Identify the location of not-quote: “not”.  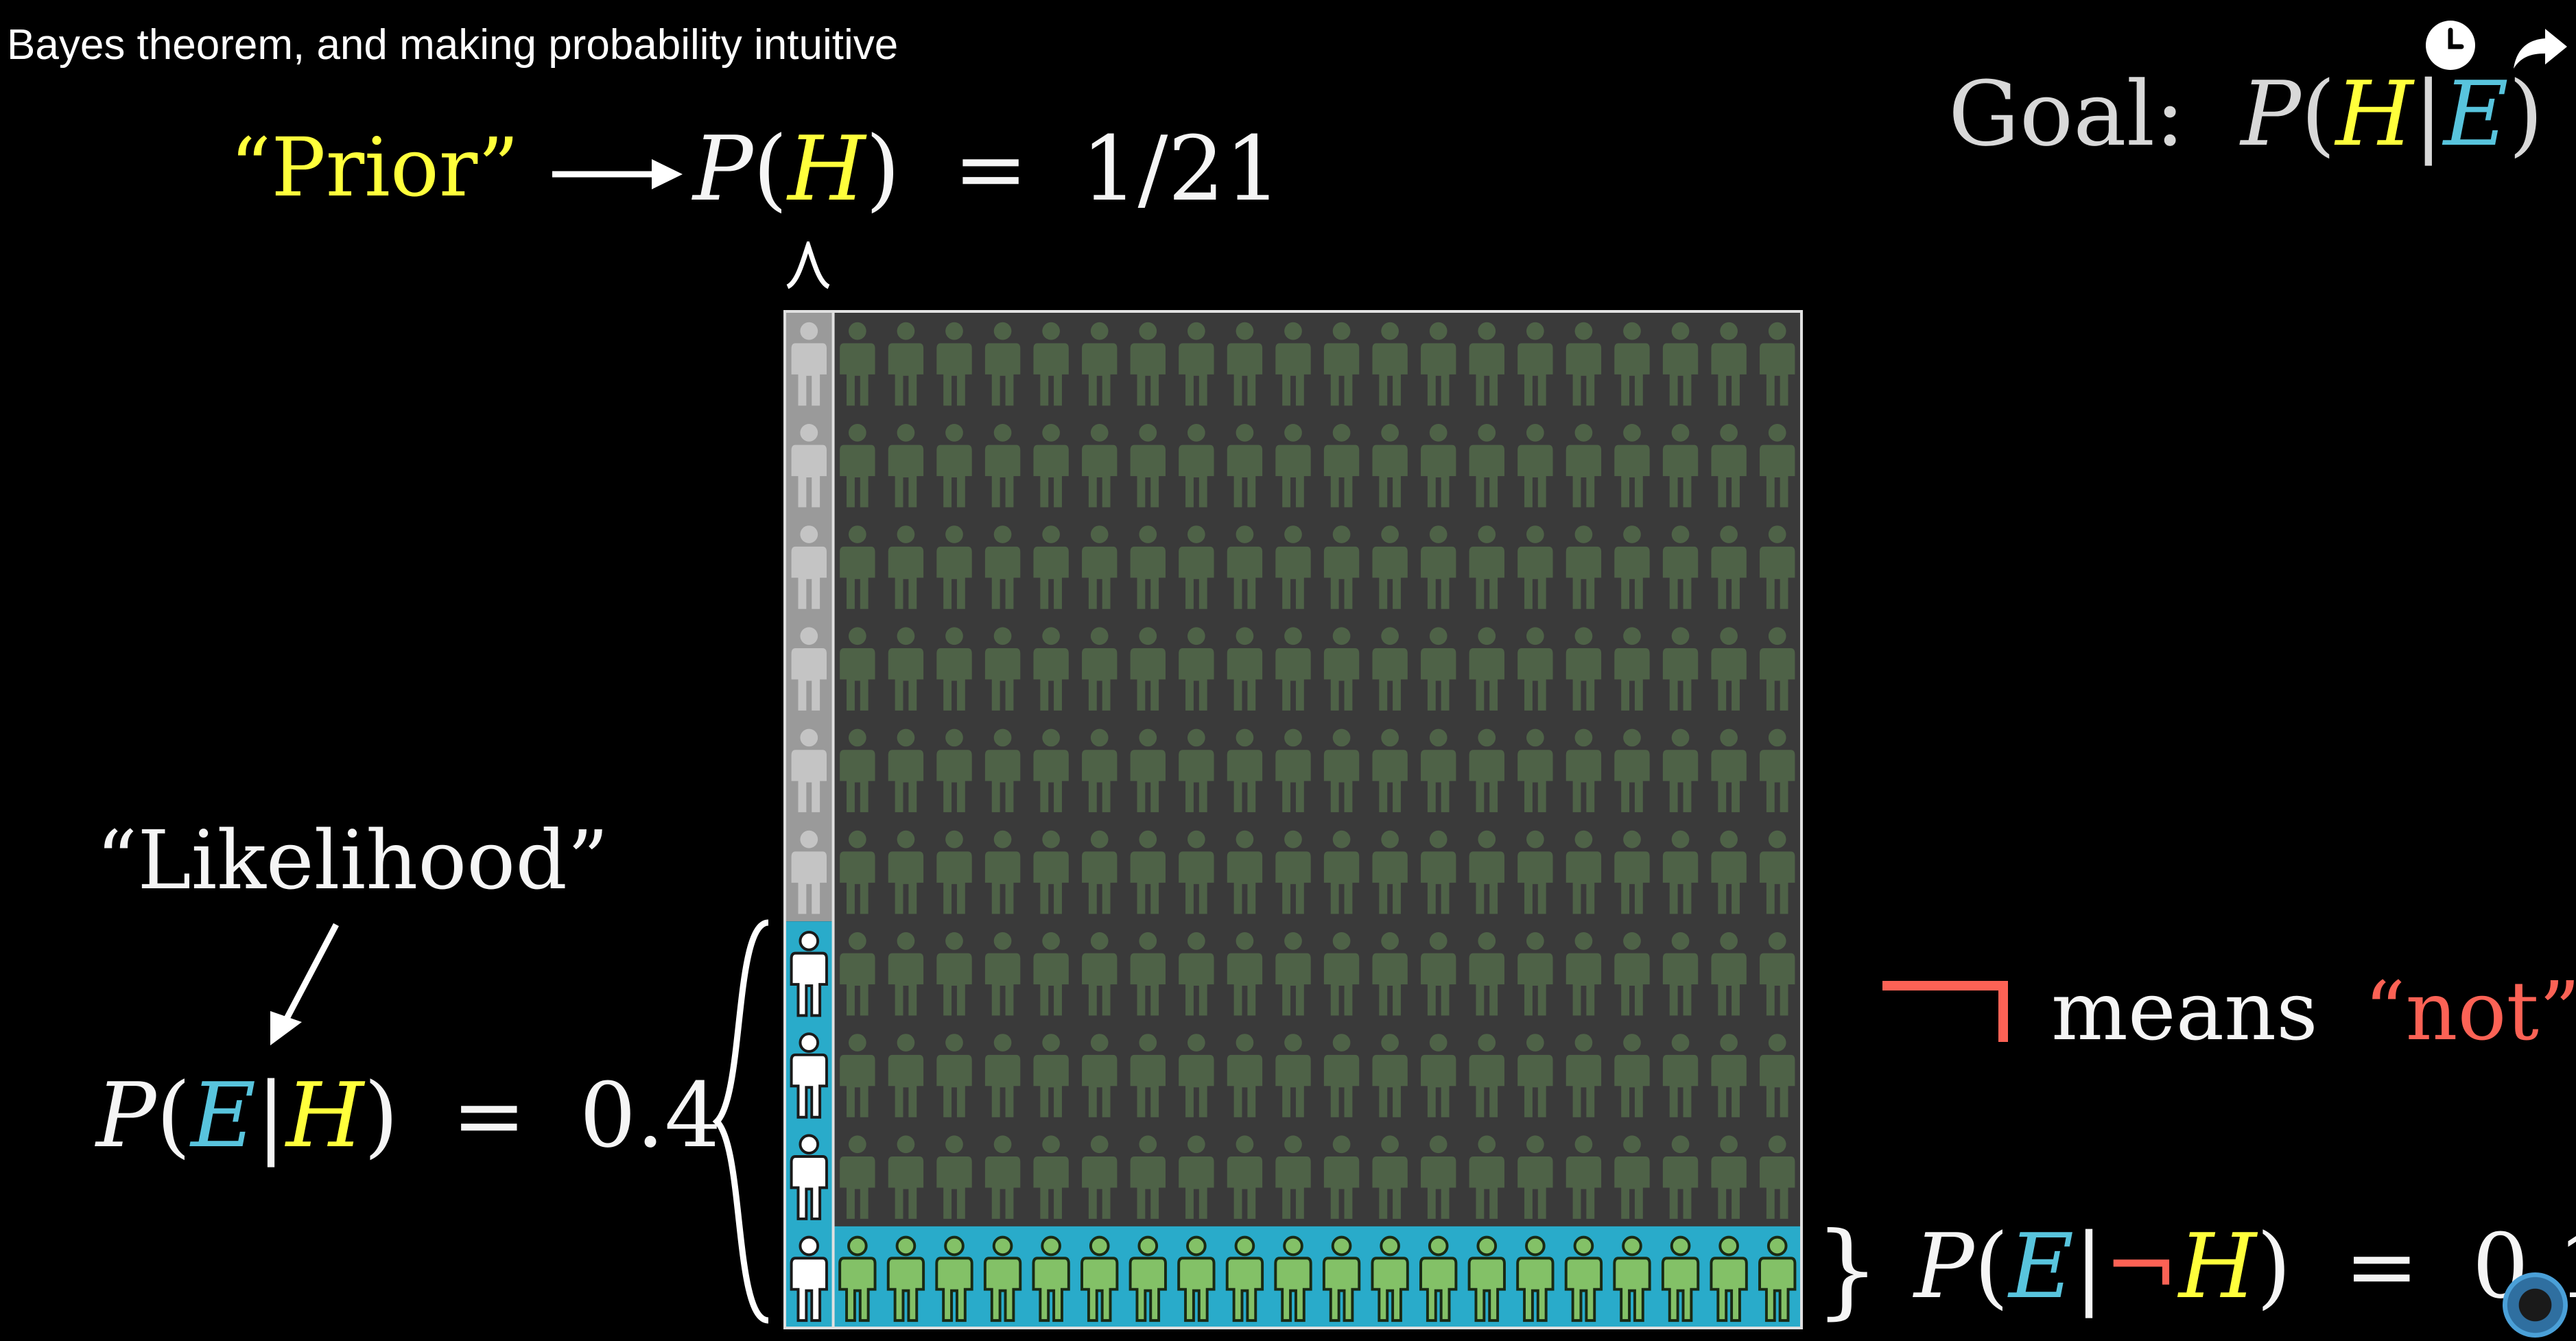
(2470, 1011).